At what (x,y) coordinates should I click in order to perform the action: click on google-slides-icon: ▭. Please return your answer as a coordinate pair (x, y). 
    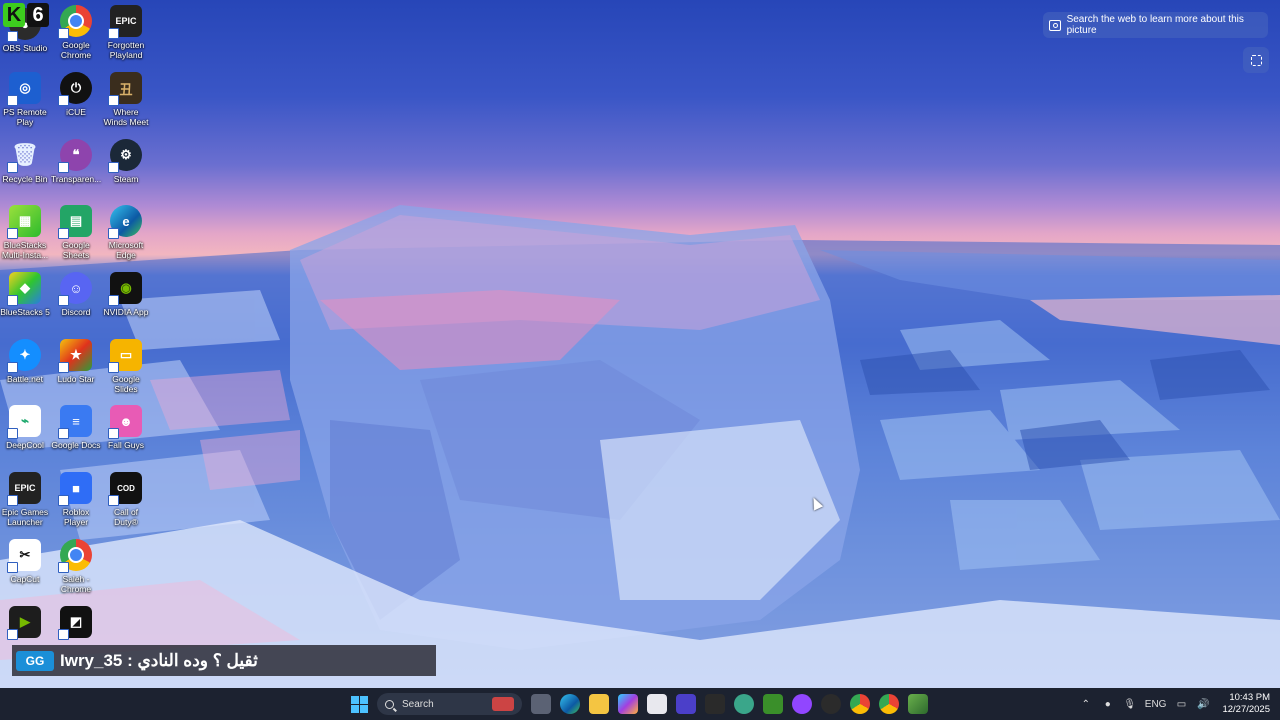
    Looking at the image, I should click on (125, 356).